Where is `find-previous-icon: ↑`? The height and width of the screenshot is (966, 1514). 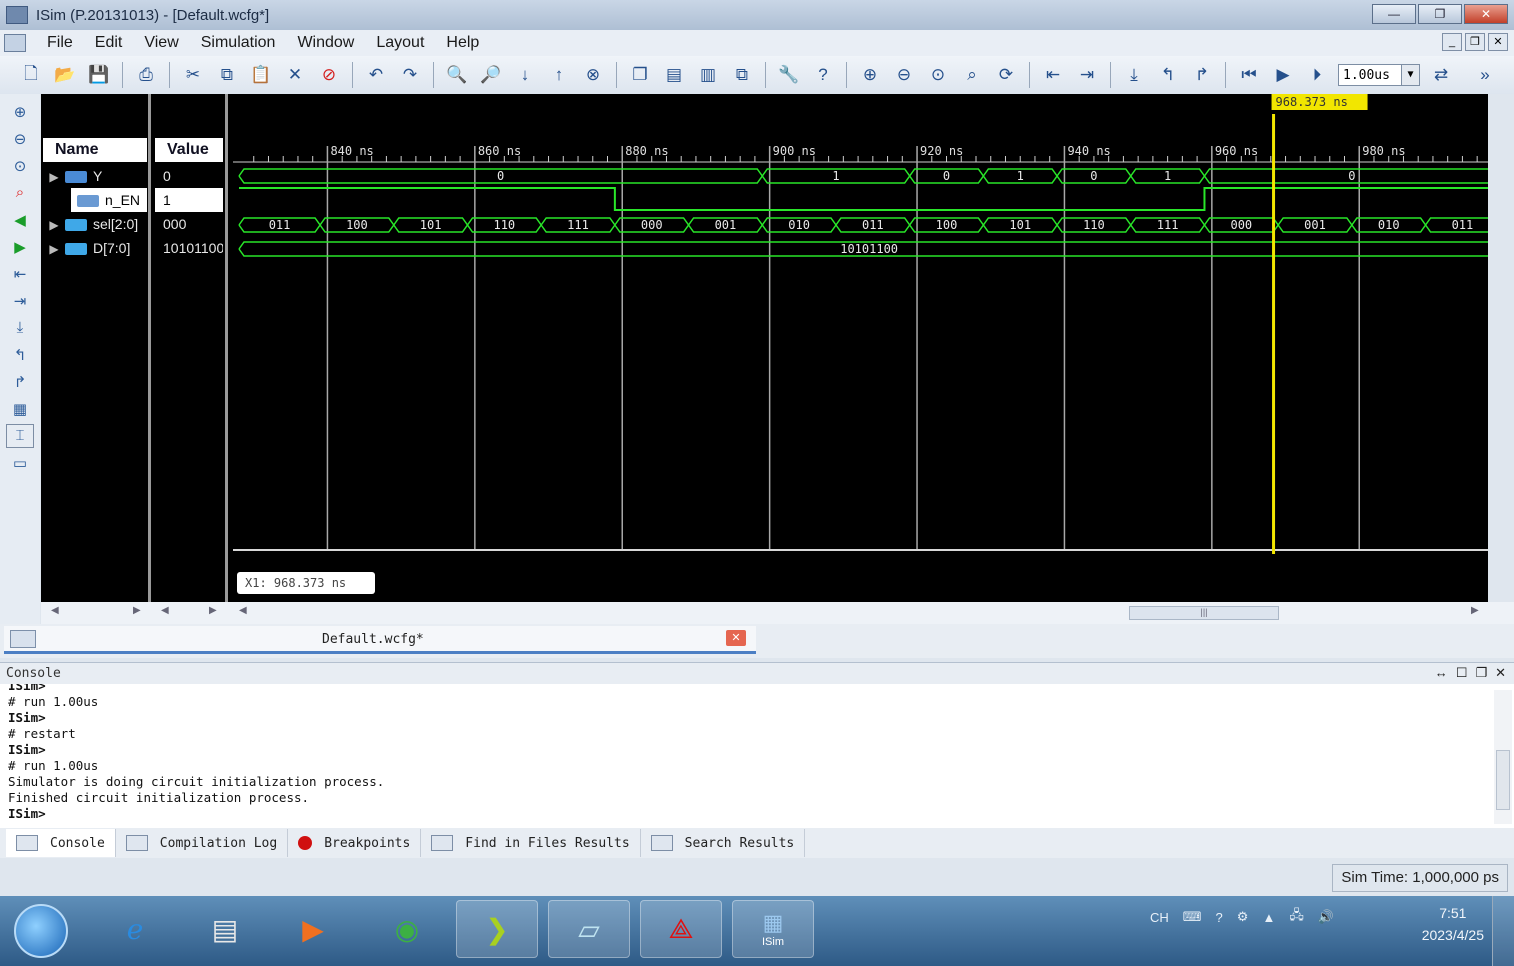 find-previous-icon: ↑ is located at coordinates (559, 75).